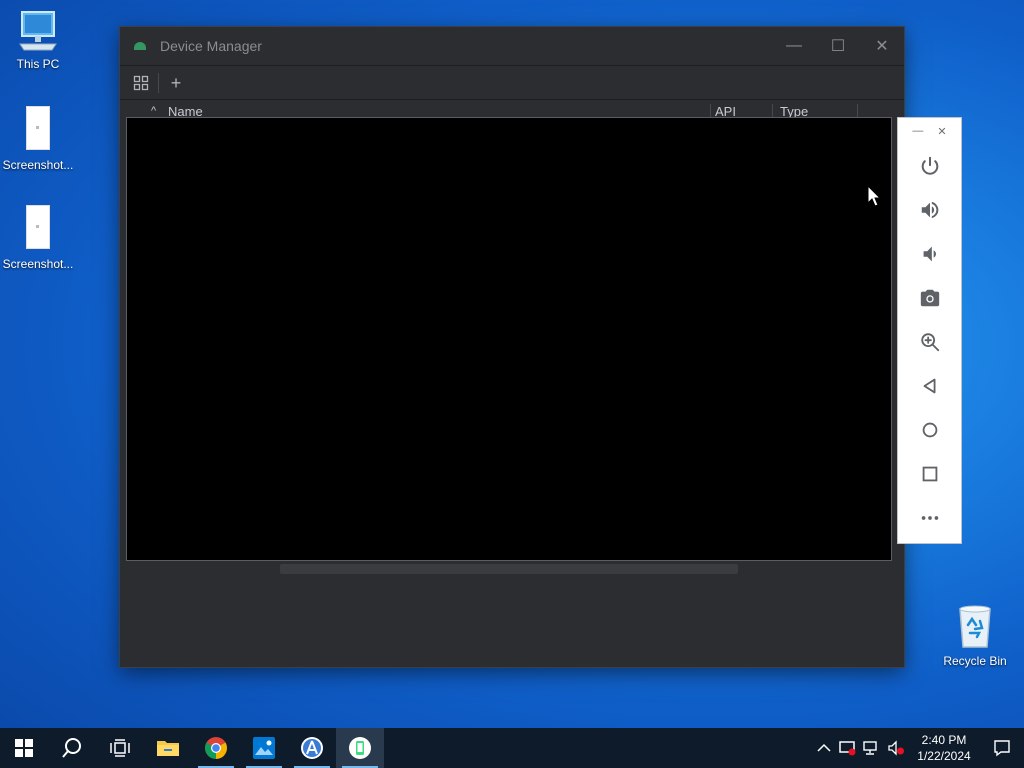 The image size is (1024, 768). I want to click on android-studio-icon, so click(312, 748).